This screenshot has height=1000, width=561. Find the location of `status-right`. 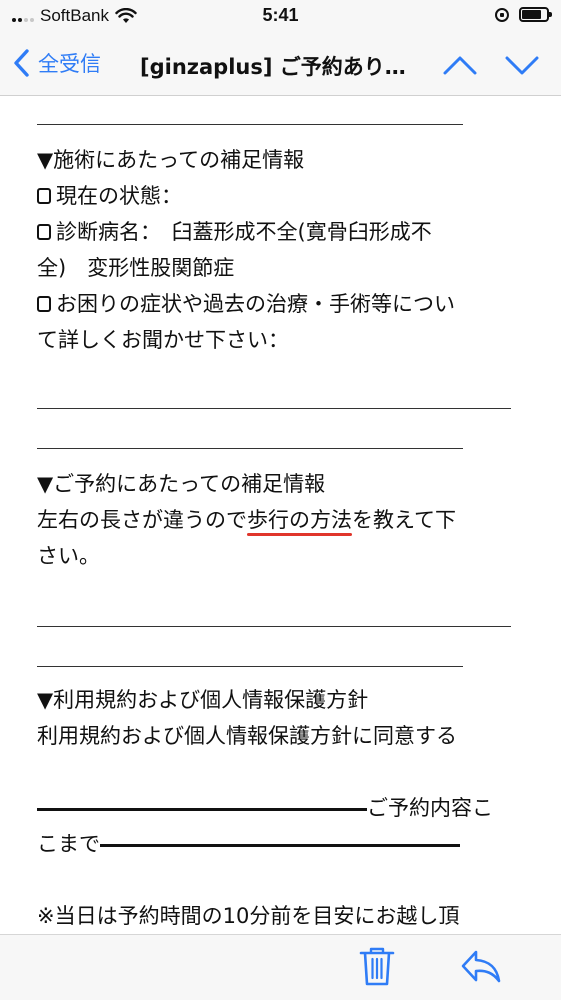

status-right is located at coordinates (523, 14).